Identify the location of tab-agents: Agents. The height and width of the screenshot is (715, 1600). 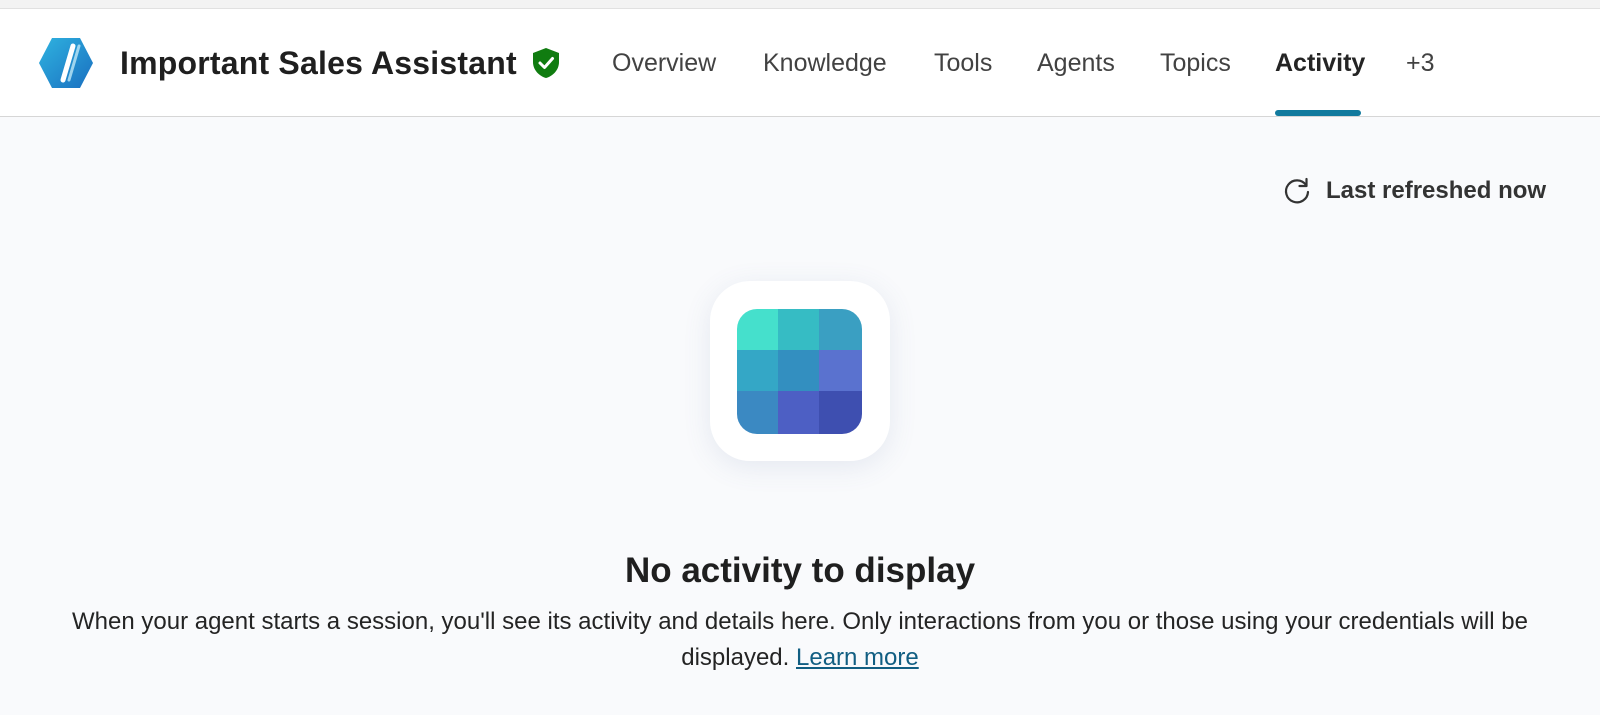
(1076, 63).